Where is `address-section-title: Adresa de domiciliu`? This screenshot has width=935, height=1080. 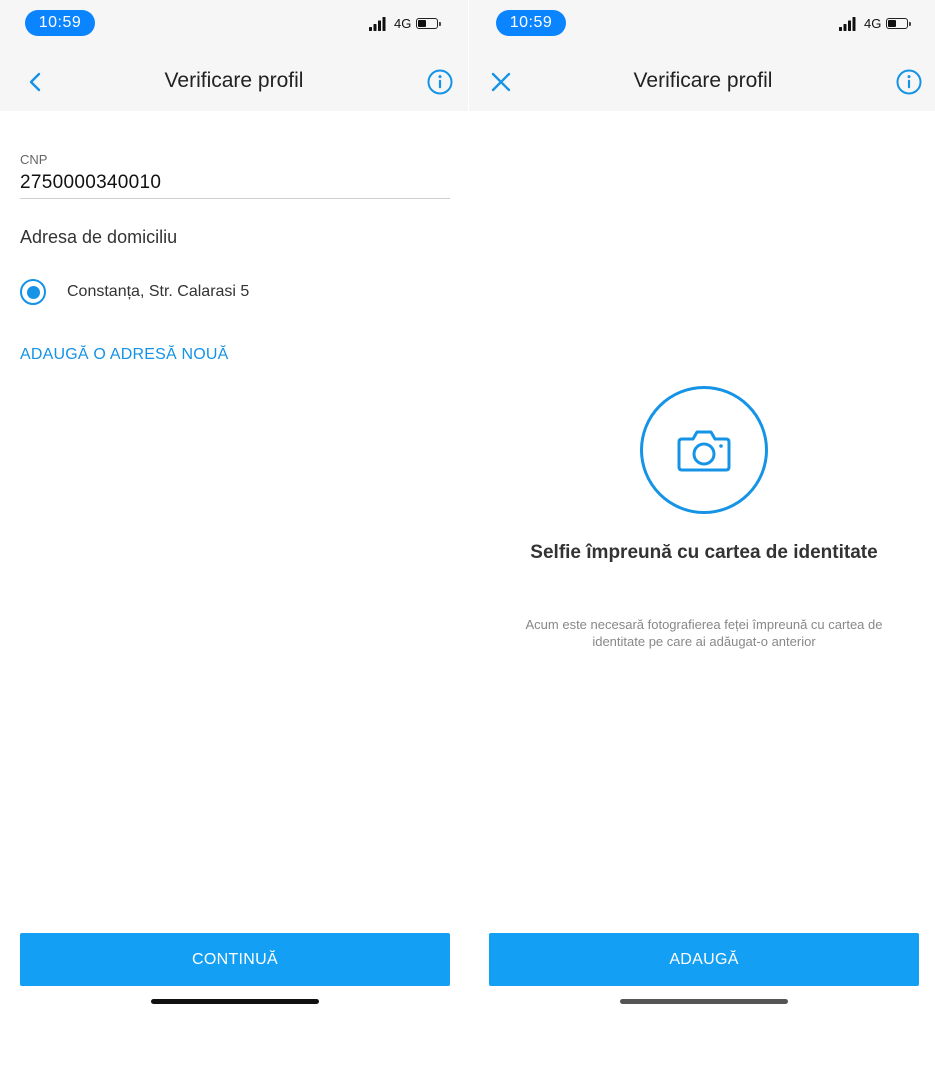 address-section-title: Adresa de domiciliu is located at coordinates (99, 237).